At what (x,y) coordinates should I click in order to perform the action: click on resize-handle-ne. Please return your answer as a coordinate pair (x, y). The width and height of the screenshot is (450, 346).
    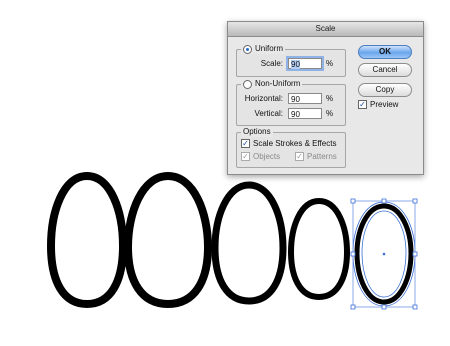
    Looking at the image, I should click on (415, 201).